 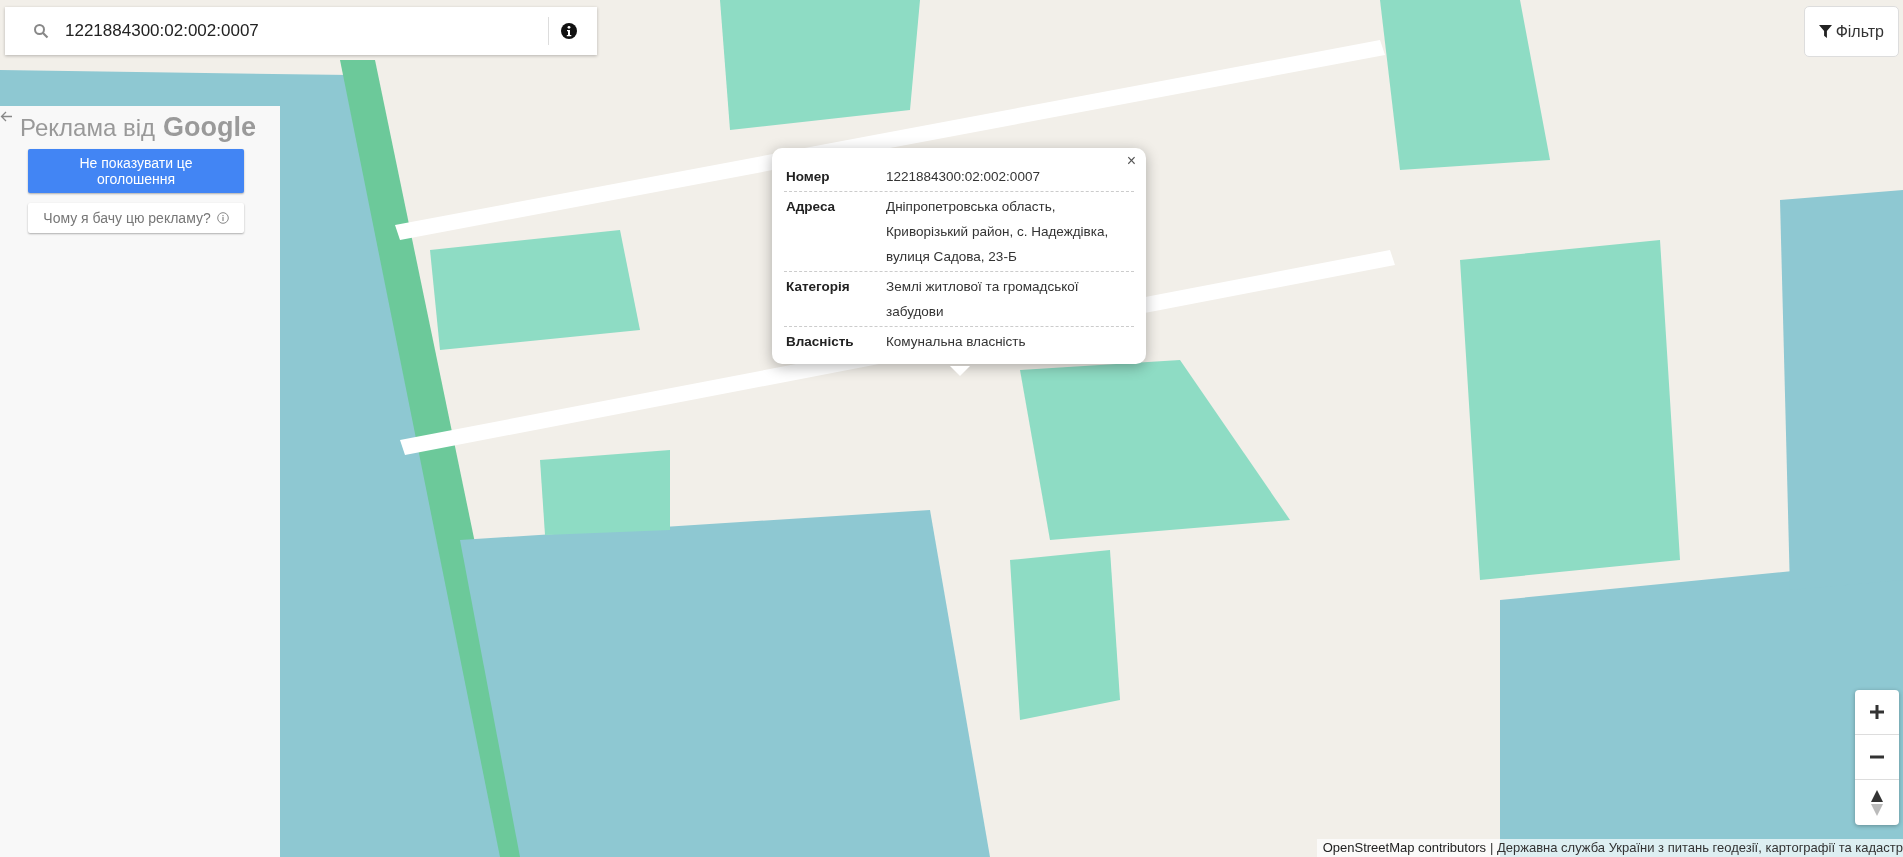 I want to click on plus-icon, so click(x=1877, y=712).